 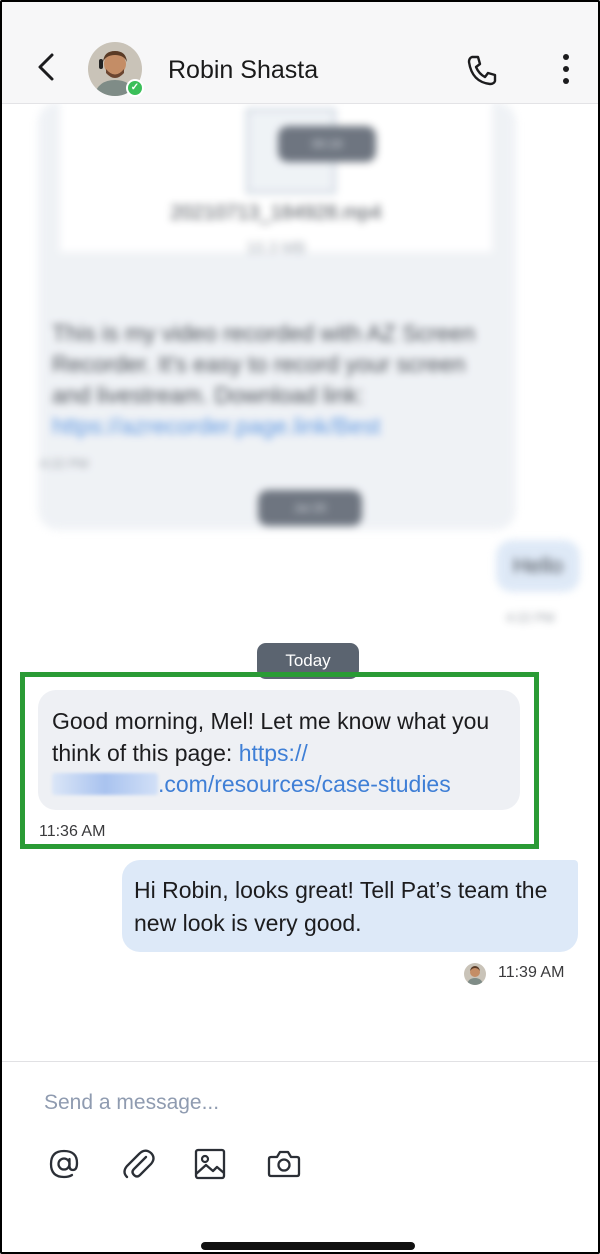 What do you see at coordinates (279, 760) in the screenshot?
I see `highlight-box` at bounding box center [279, 760].